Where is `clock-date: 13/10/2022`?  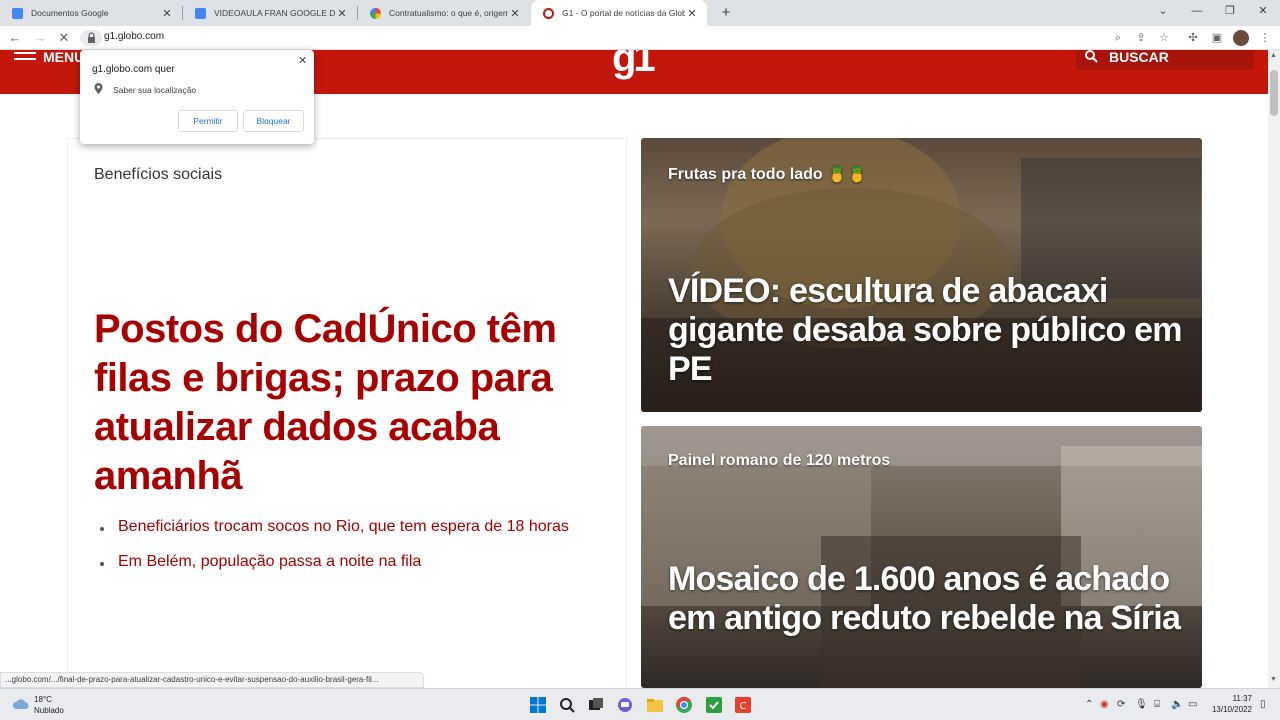
clock-date: 13/10/2022 is located at coordinates (1231, 709).